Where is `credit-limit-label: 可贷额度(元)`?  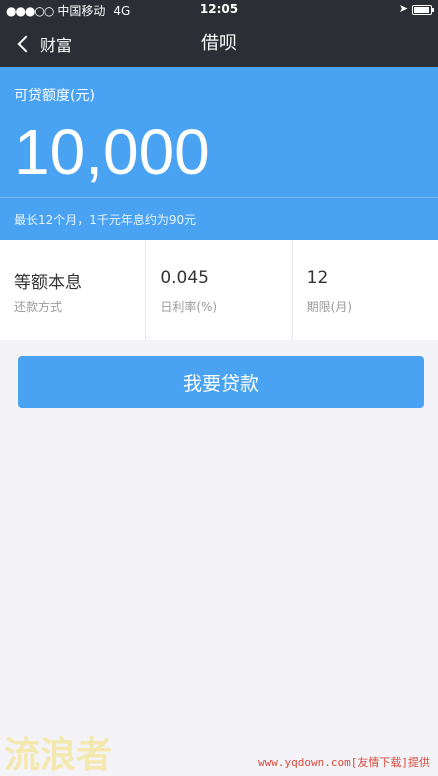 credit-limit-label: 可贷额度(元) is located at coordinates (54, 96).